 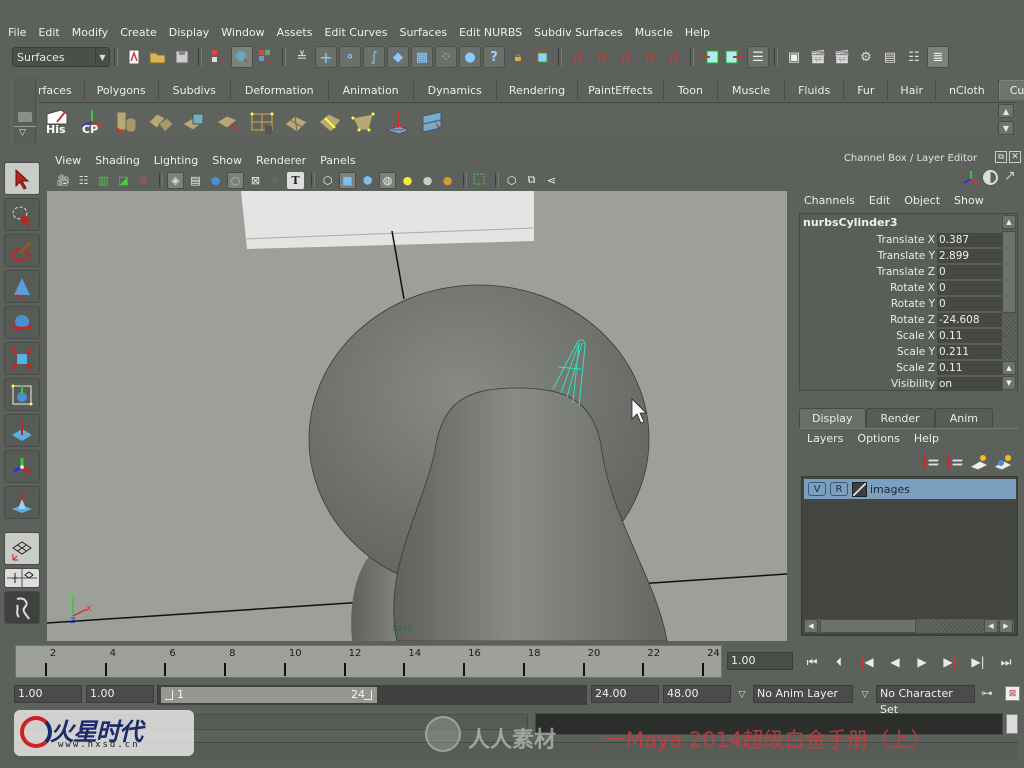 I want to click on range-slider-bar: 1 24, so click(x=269, y=695).